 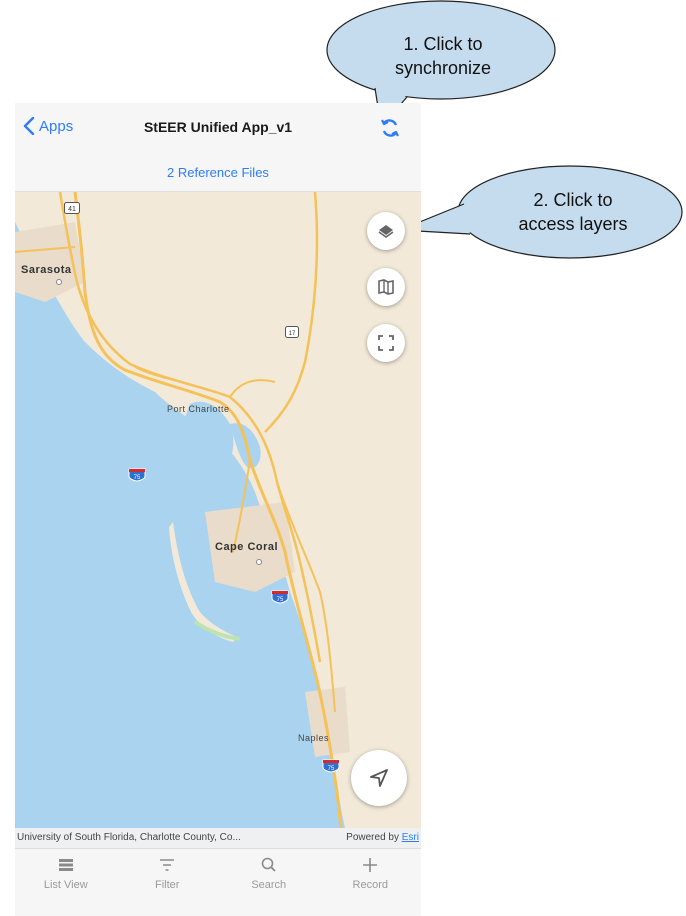 What do you see at coordinates (573, 212) in the screenshot?
I see `callout-layers-text: 2. Click to access layers` at bounding box center [573, 212].